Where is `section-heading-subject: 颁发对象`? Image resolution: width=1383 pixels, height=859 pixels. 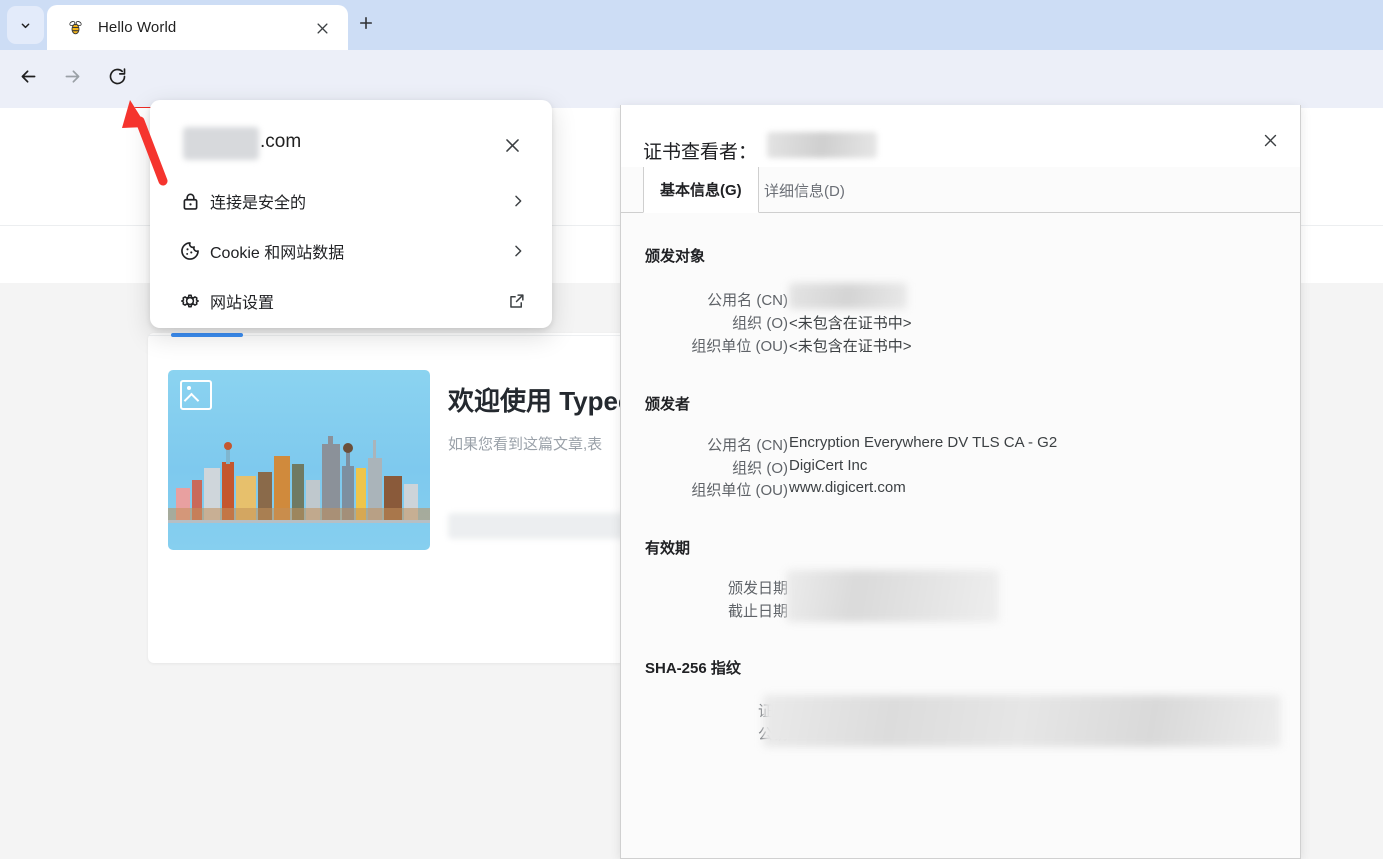 section-heading-subject: 颁发对象 is located at coordinates (675, 256).